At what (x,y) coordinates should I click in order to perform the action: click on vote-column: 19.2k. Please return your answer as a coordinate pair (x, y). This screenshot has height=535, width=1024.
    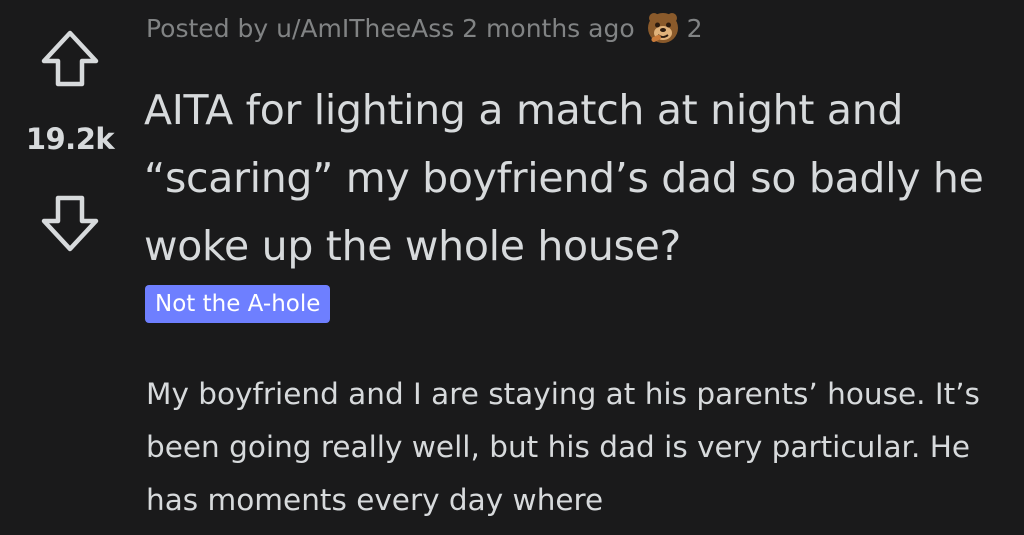
    Looking at the image, I should click on (70, 267).